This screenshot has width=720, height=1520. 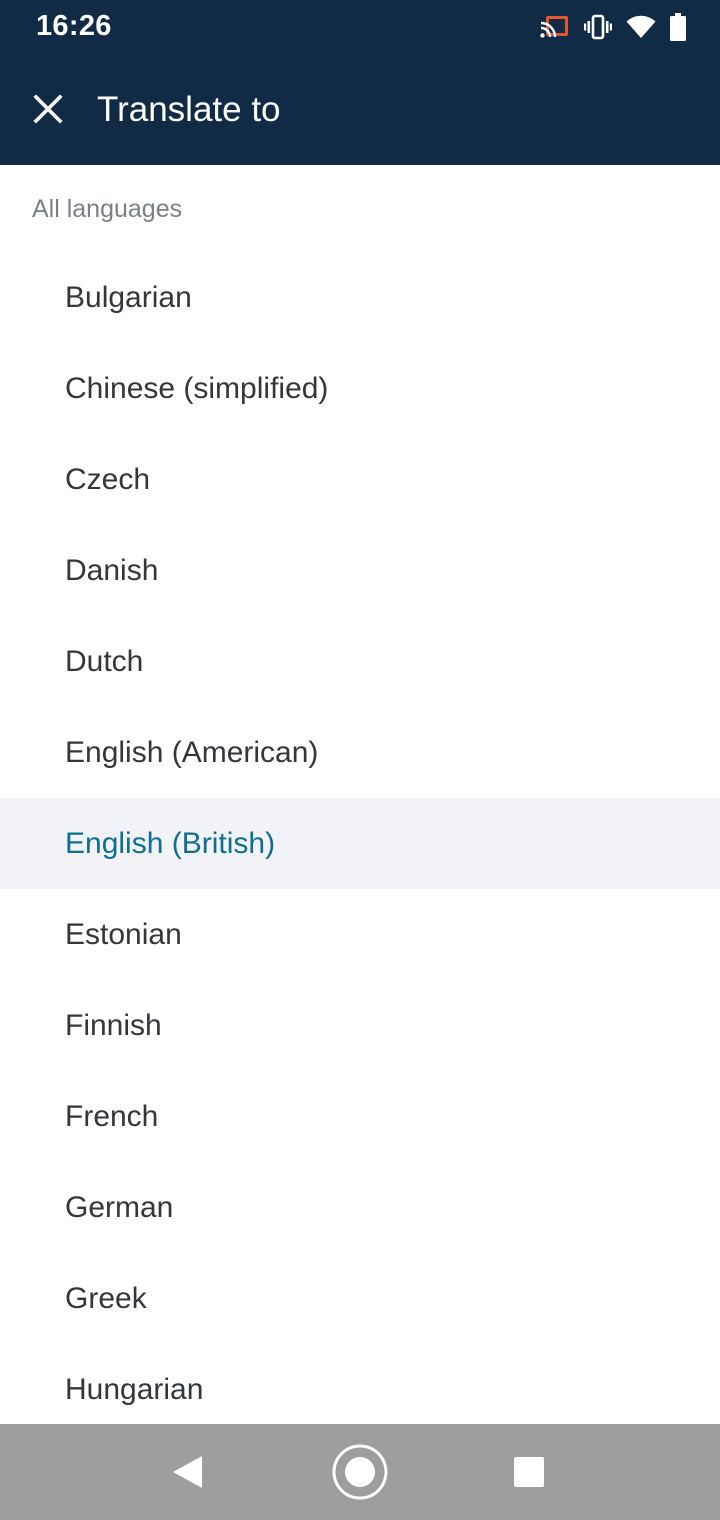 I want to click on close-button, so click(x=48, y=109).